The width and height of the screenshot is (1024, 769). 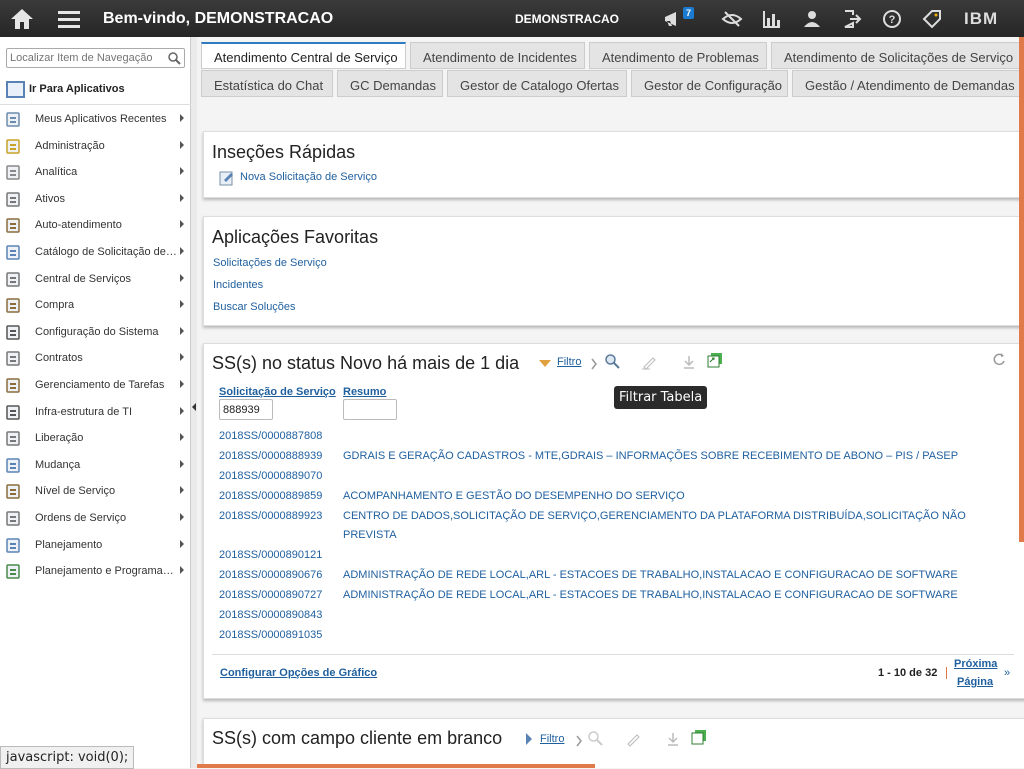 I want to click on next-arrows-icon: », so click(x=1007, y=673).